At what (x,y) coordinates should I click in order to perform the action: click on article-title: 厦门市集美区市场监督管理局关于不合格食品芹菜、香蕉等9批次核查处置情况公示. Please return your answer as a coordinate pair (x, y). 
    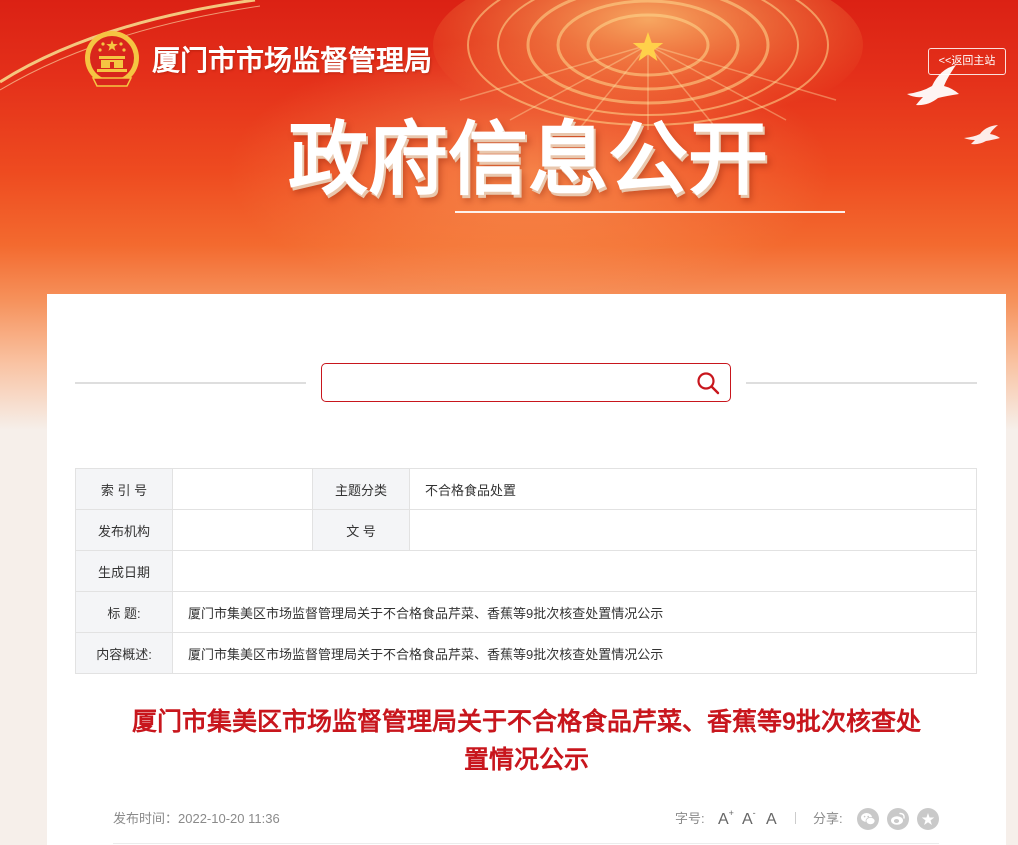
    Looking at the image, I should click on (526, 741).